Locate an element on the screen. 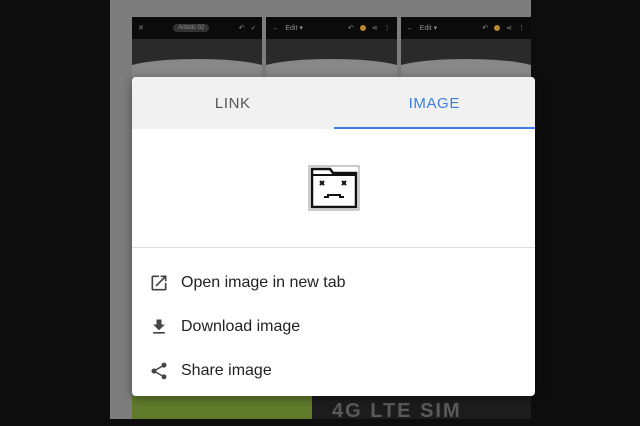 This screenshot has height=426, width=640. tab-image: IMAGE is located at coordinates (434, 103).